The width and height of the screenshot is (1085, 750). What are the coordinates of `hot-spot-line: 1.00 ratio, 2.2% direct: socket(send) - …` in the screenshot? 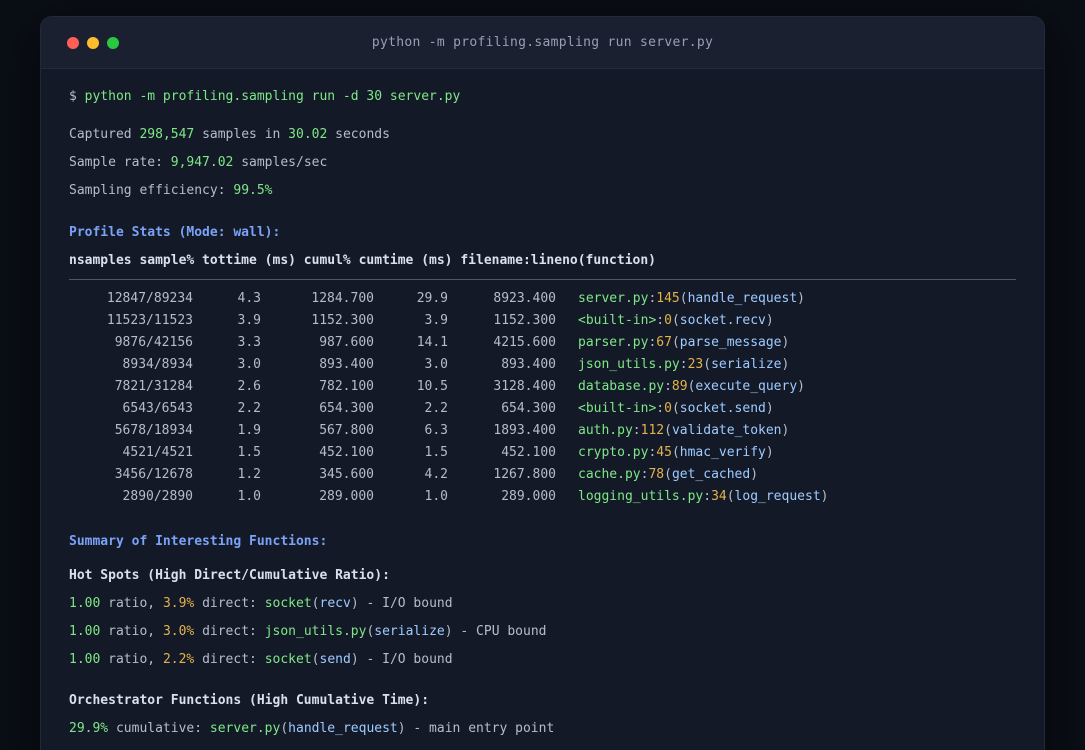 It's located at (261, 659).